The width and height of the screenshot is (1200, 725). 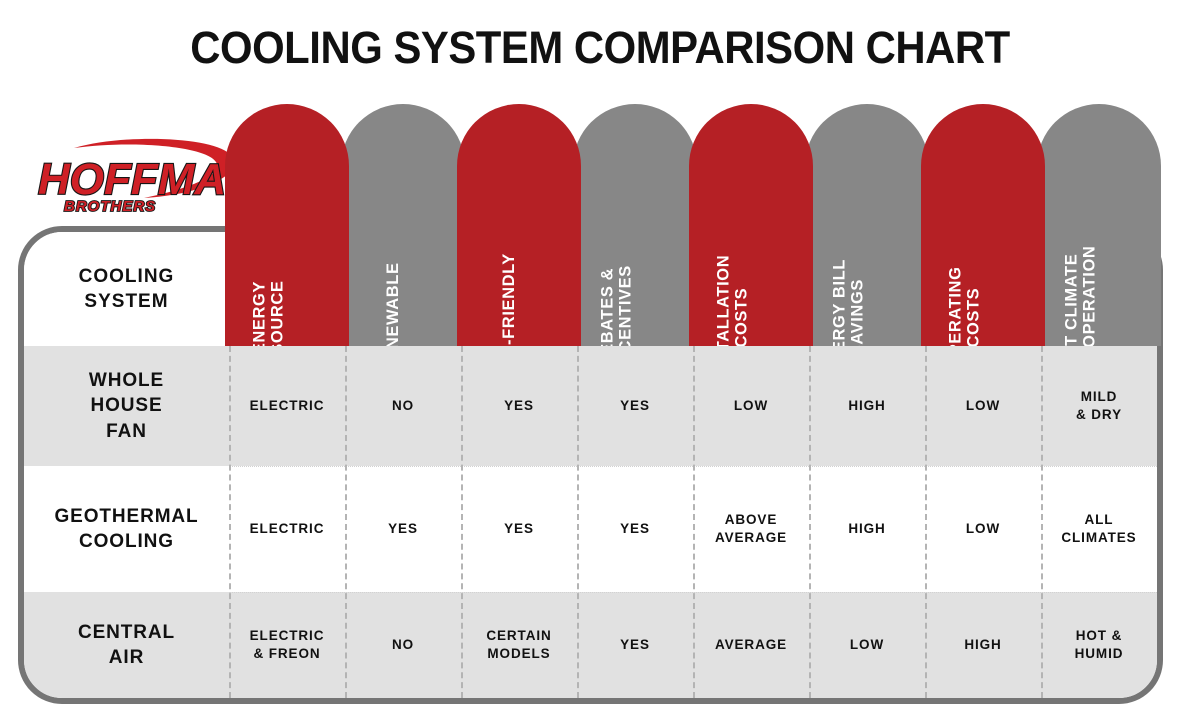 I want to click on table-cell: ALL CLIMATES, so click(x=1099, y=529).